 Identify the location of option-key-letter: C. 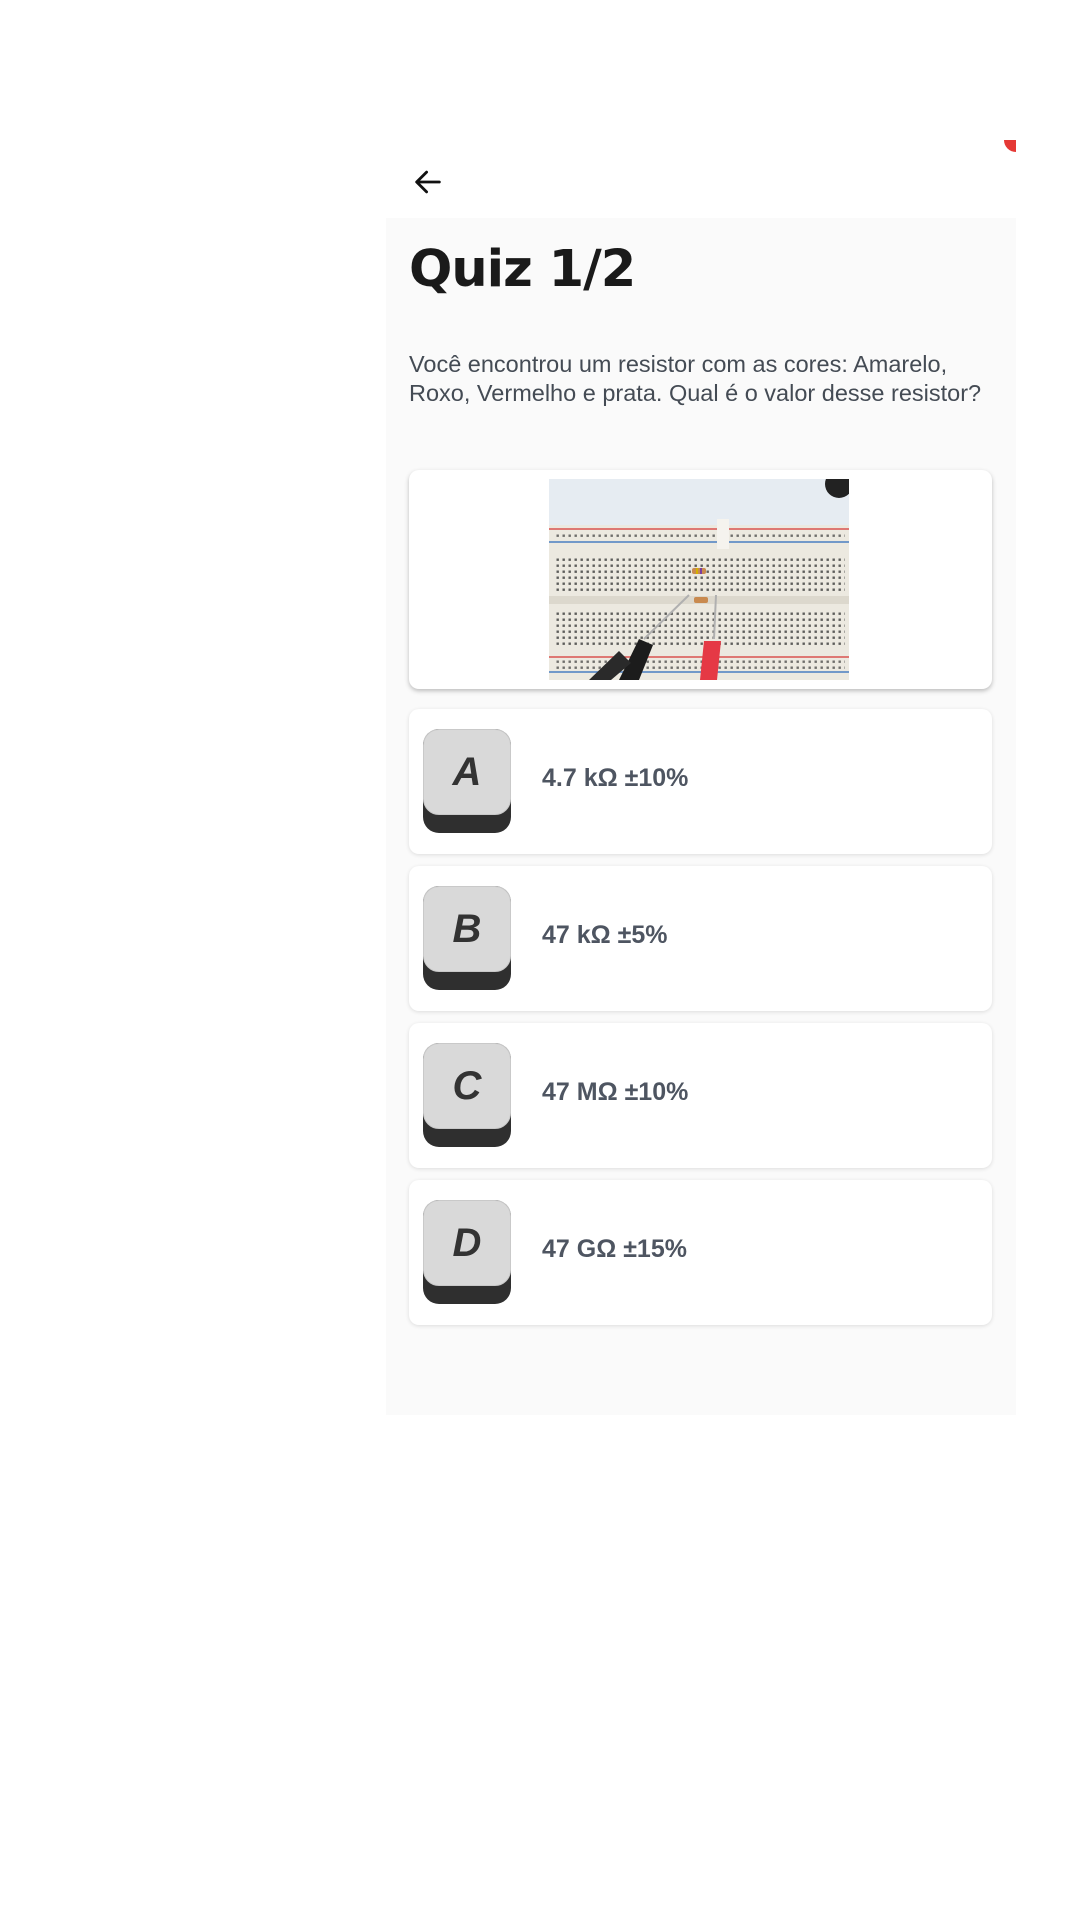
(467, 1086).